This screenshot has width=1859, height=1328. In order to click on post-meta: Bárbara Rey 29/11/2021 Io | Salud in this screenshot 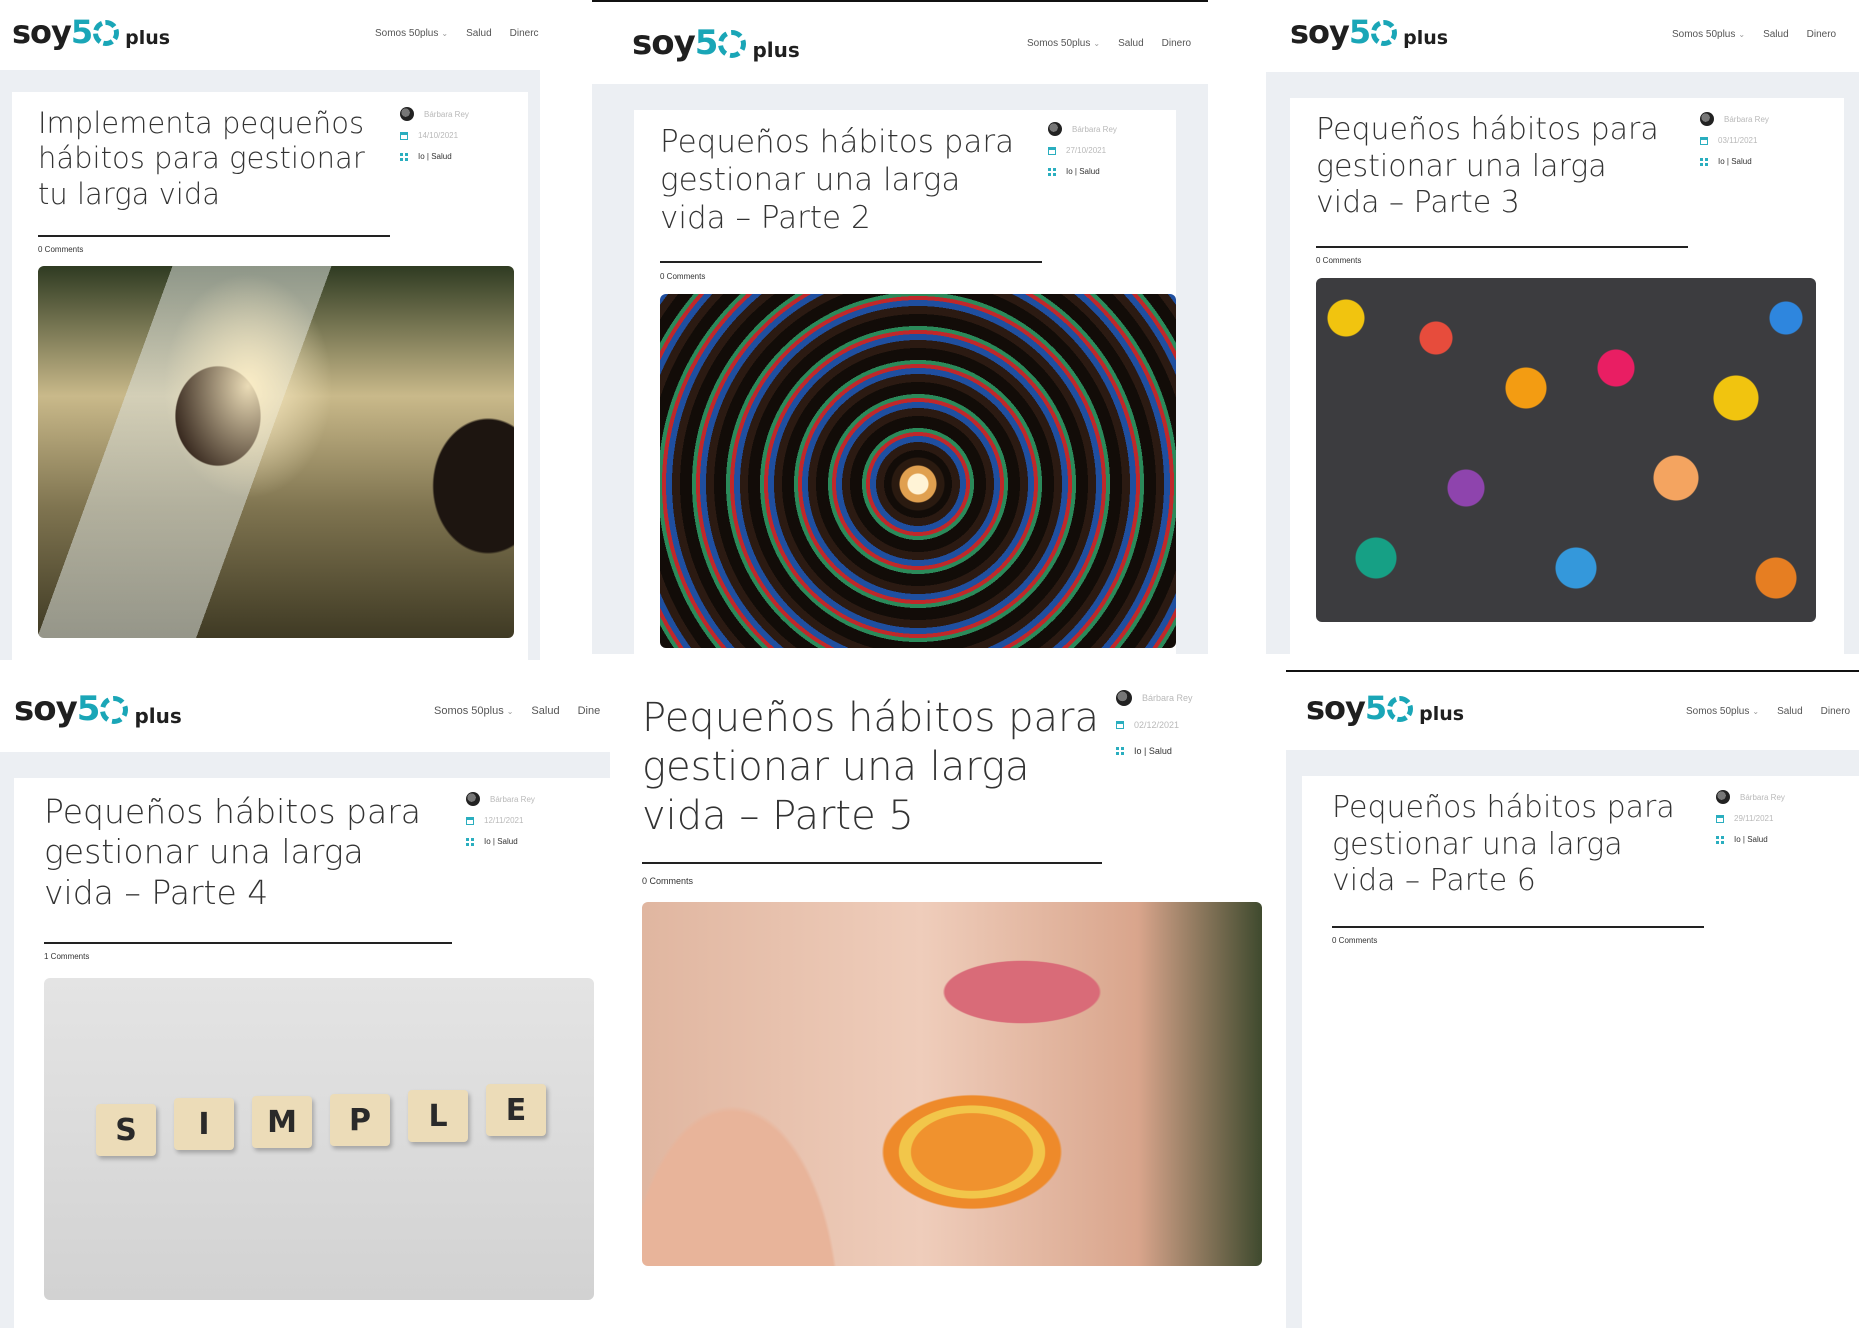, I will do `click(1750, 817)`.